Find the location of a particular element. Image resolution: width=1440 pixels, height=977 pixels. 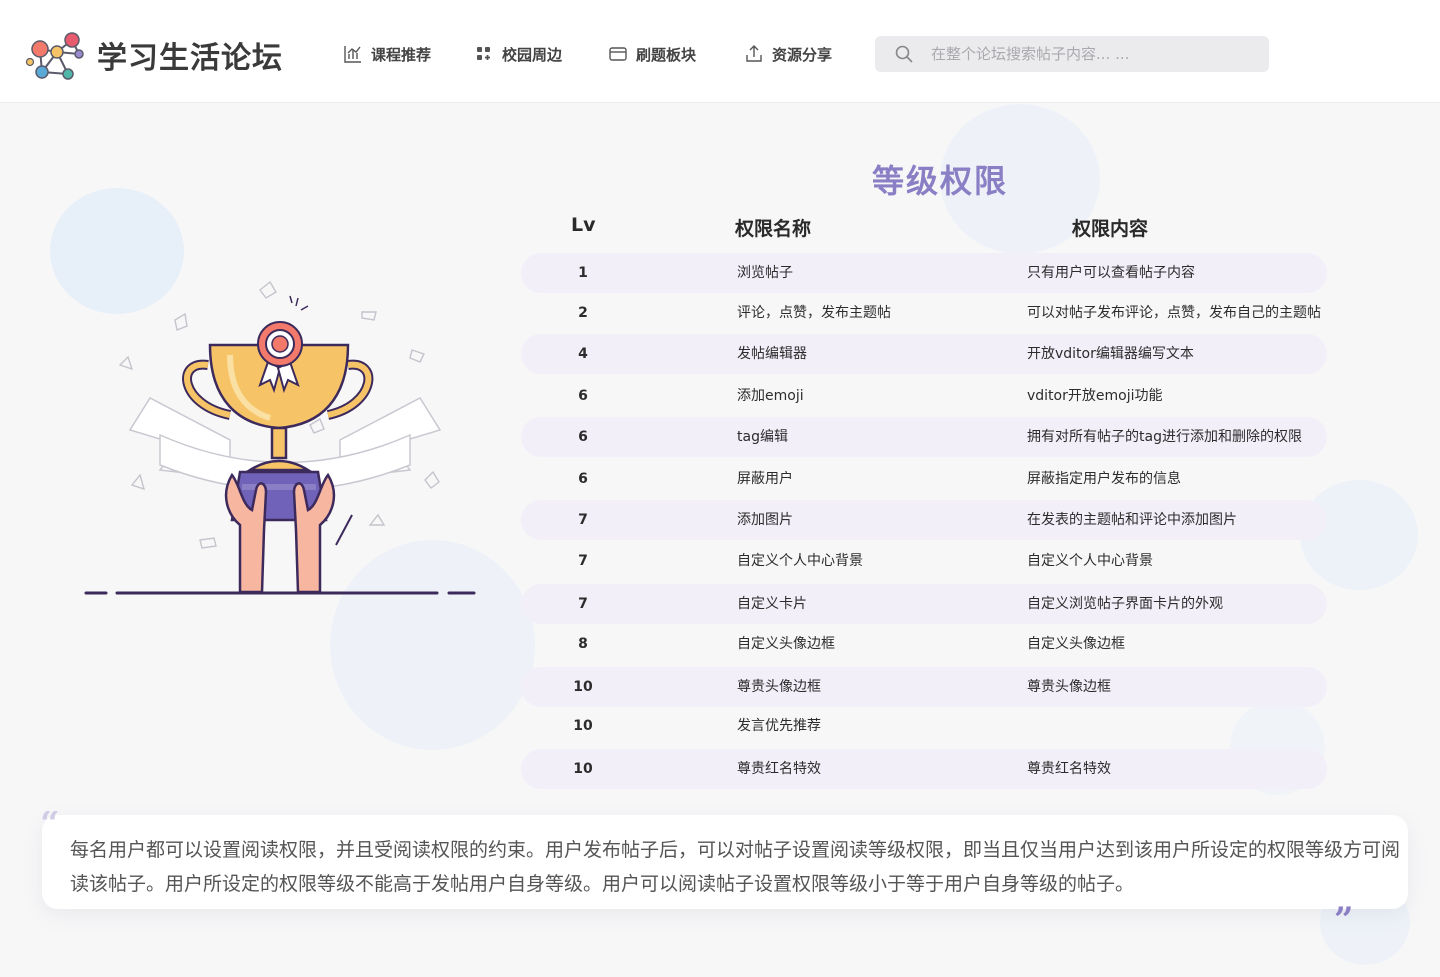

cell-permission-name: tag编辑 is located at coordinates (762, 437).